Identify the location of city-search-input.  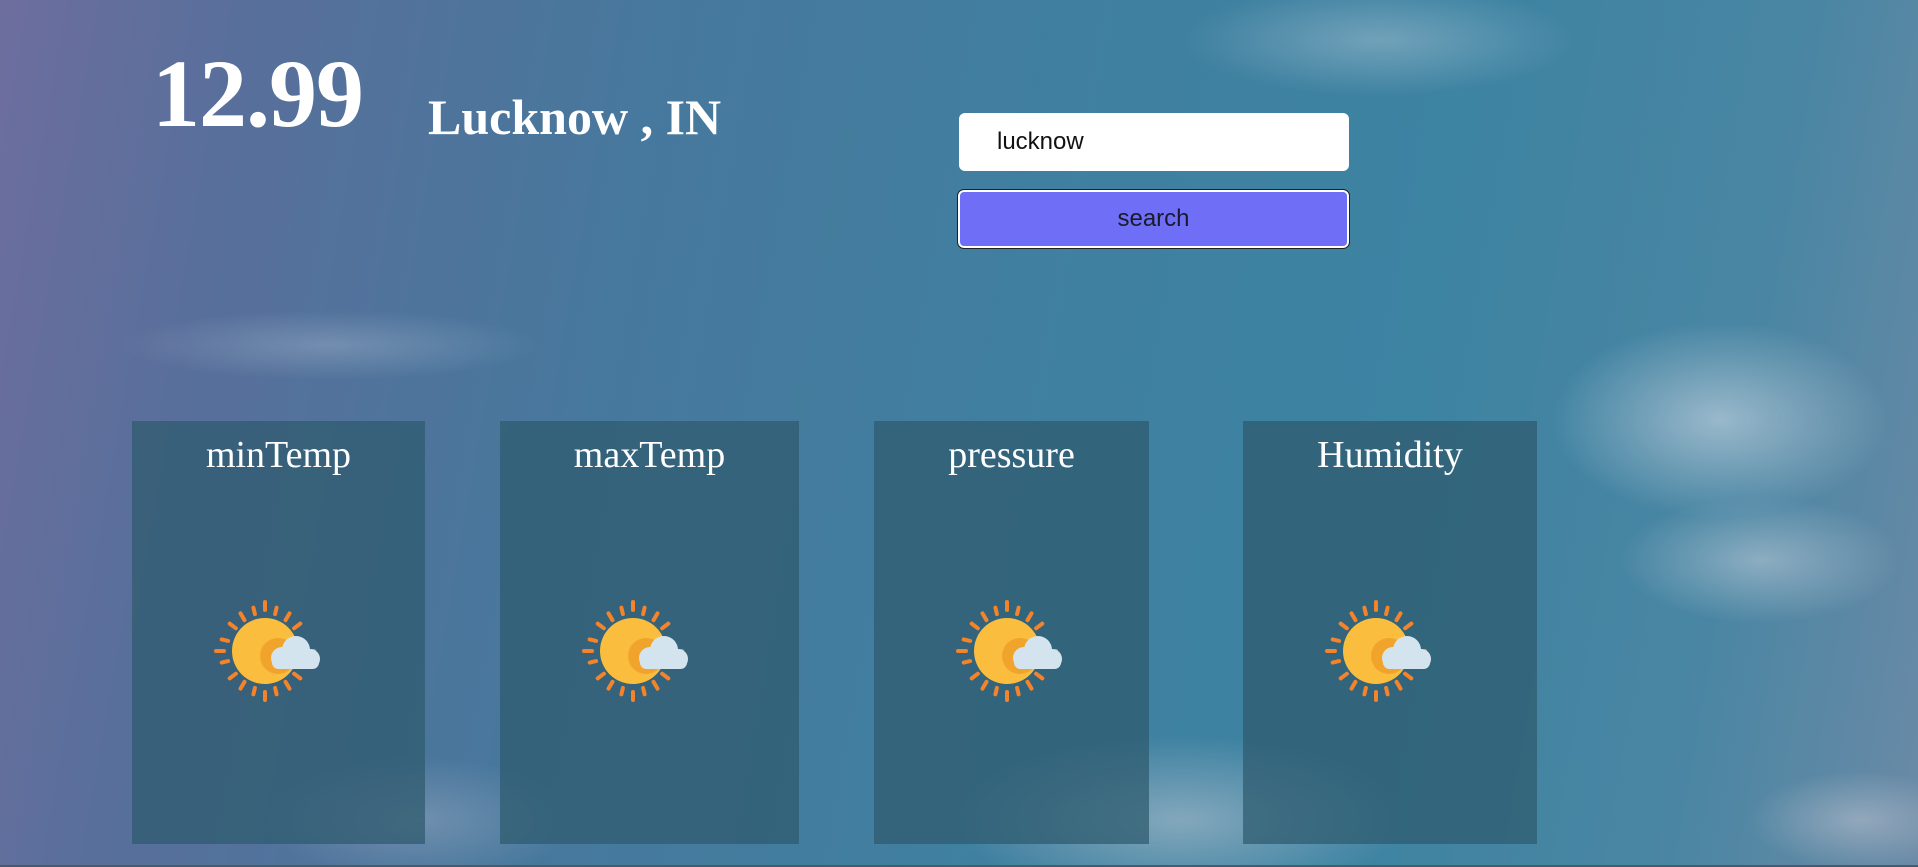
(1154, 142).